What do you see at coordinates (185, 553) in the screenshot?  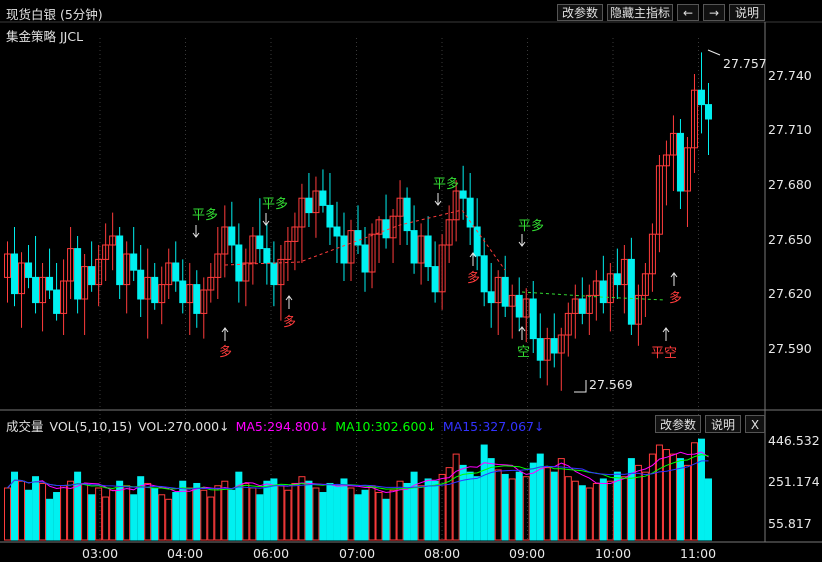 I see `time-tick: 04:00` at bounding box center [185, 553].